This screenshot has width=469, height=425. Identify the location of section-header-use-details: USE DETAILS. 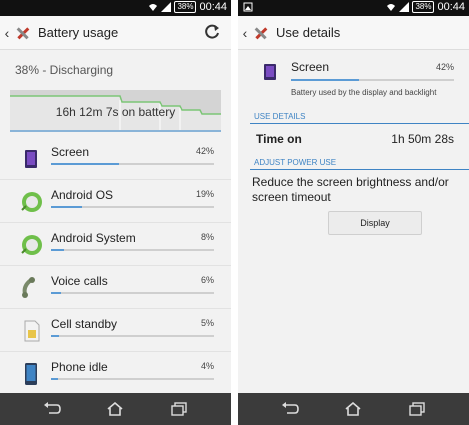
(359, 118).